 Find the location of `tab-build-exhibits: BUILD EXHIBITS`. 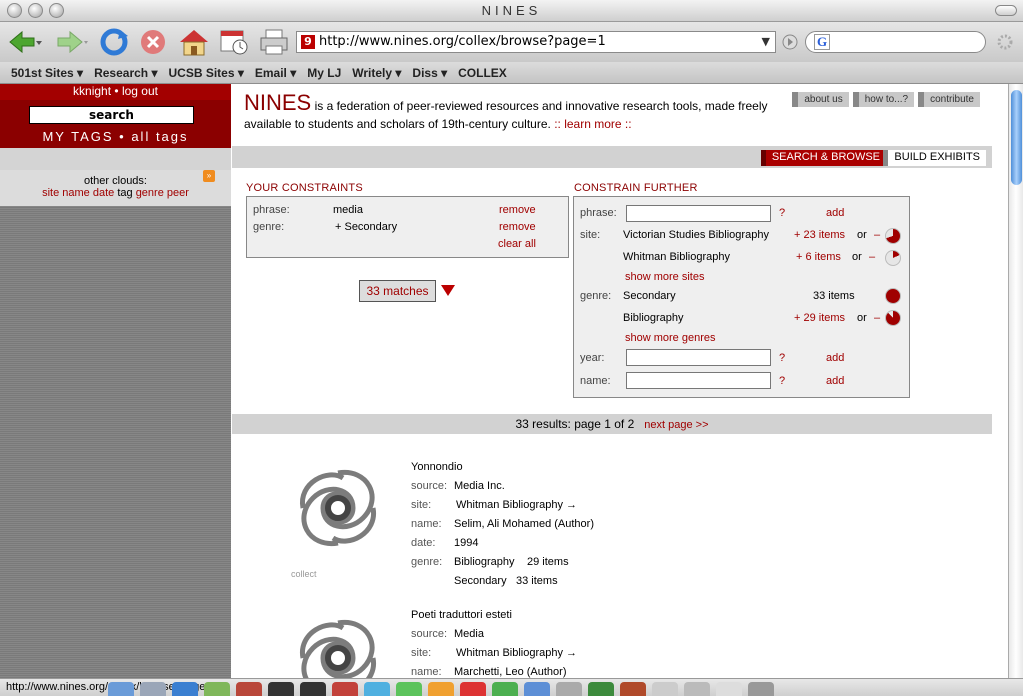

tab-build-exhibits: BUILD EXHIBITS is located at coordinates (934, 158).